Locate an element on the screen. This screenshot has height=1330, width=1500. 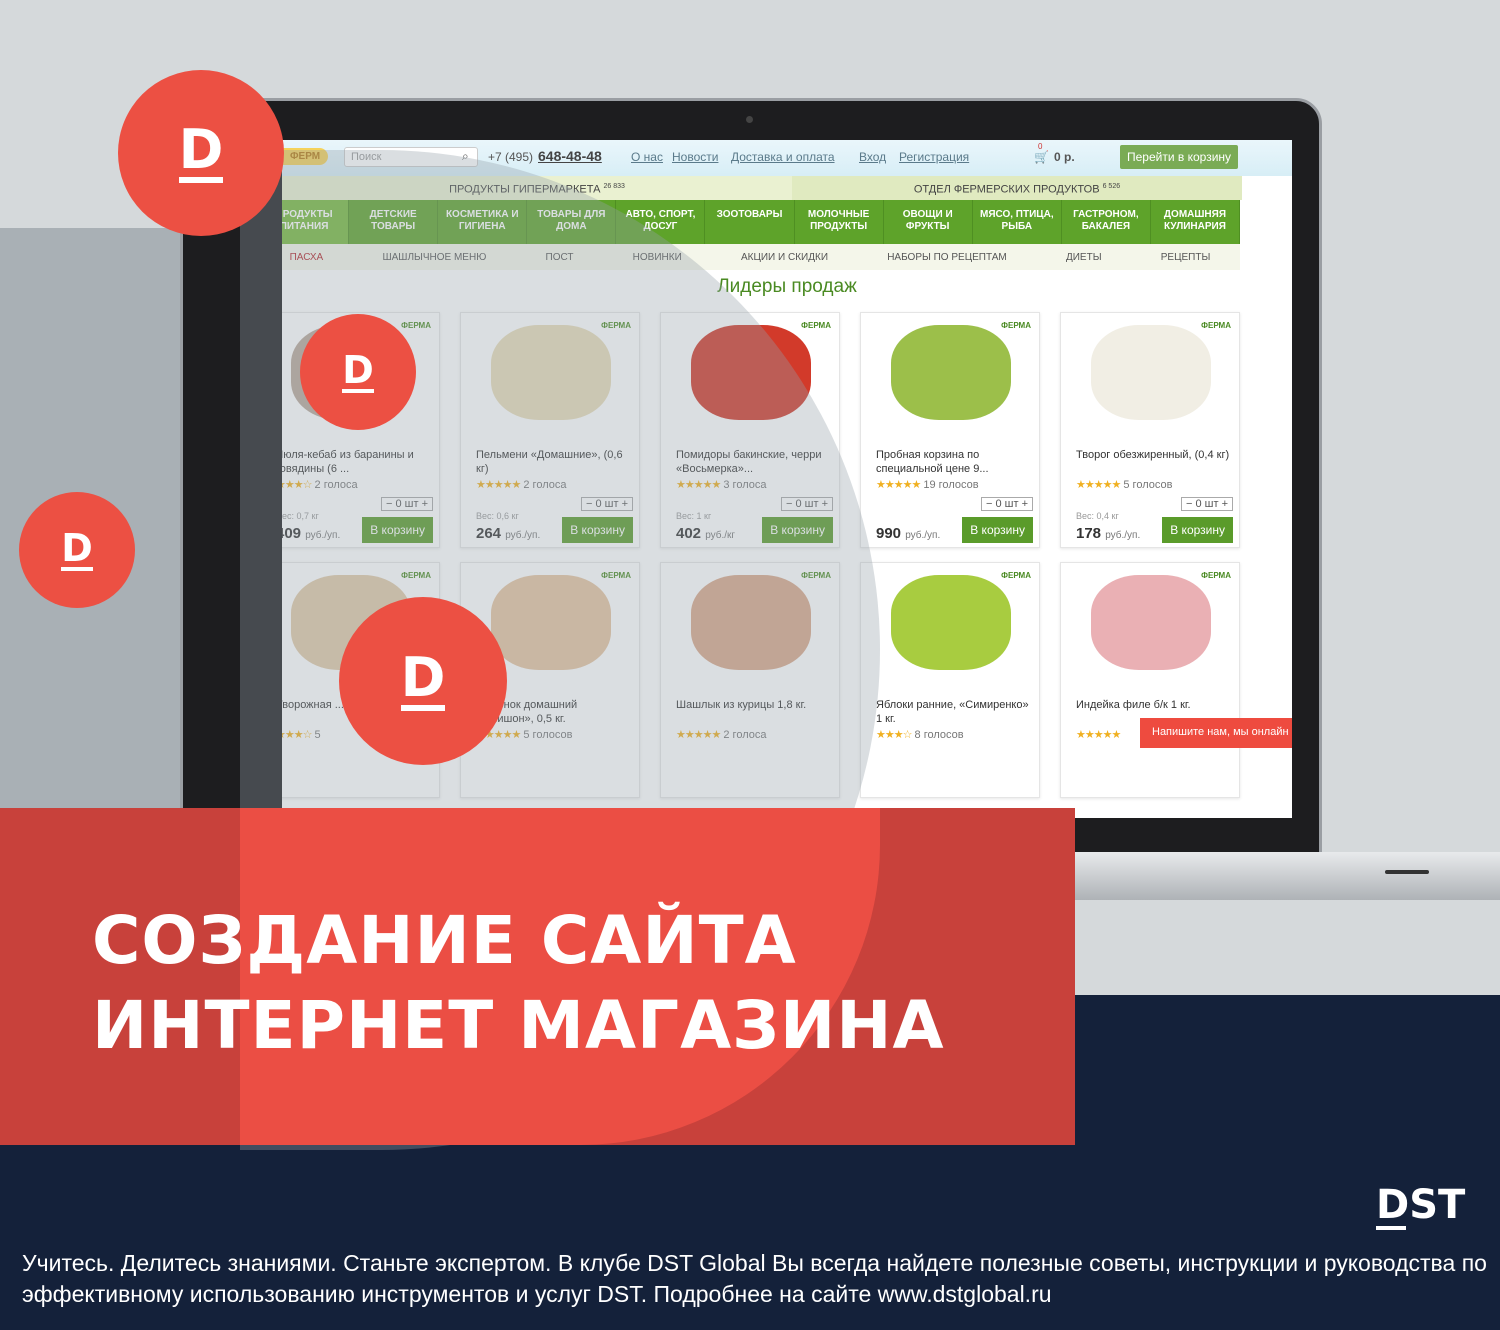
chat-widget: Напишите нам, мы онлайн is located at coordinates (1216, 733).